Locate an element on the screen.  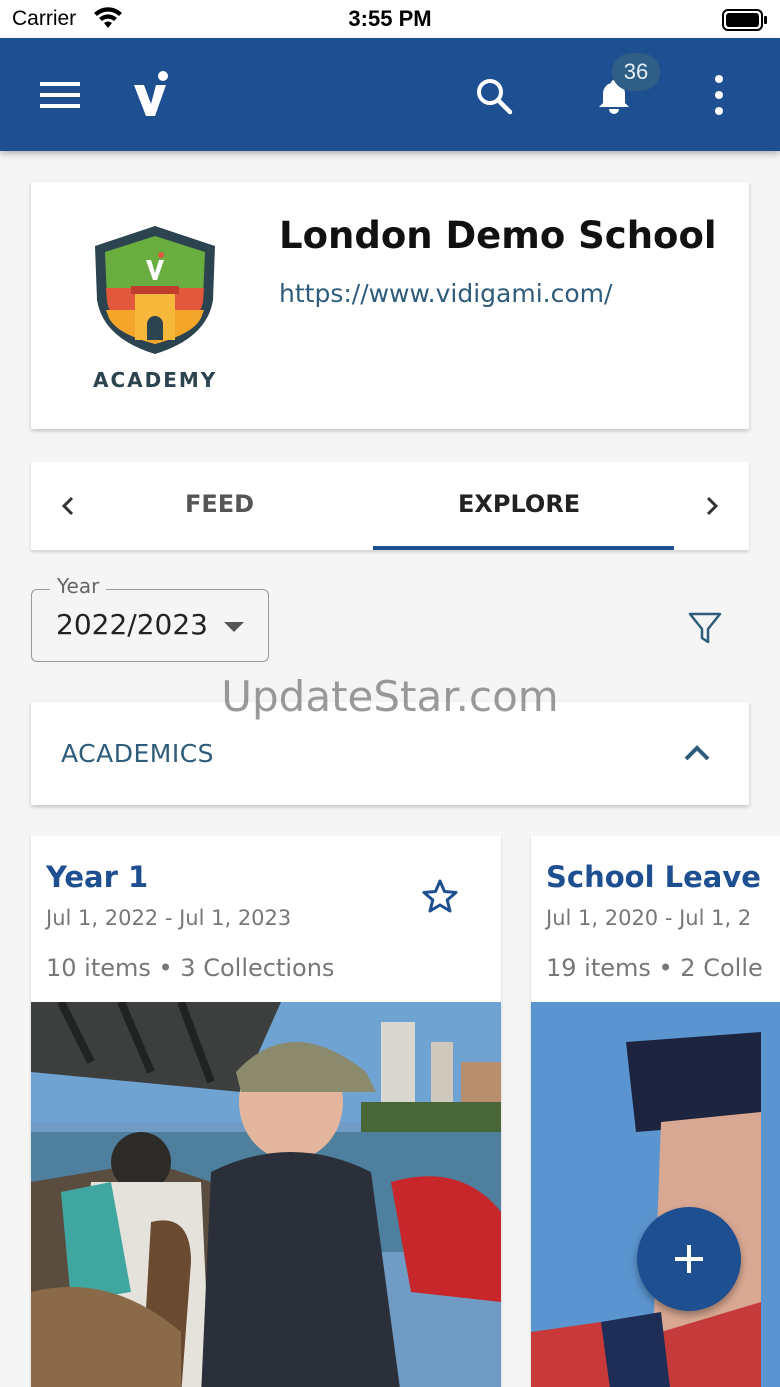
logo-academy-text: ACADEMY is located at coordinates (155, 380).